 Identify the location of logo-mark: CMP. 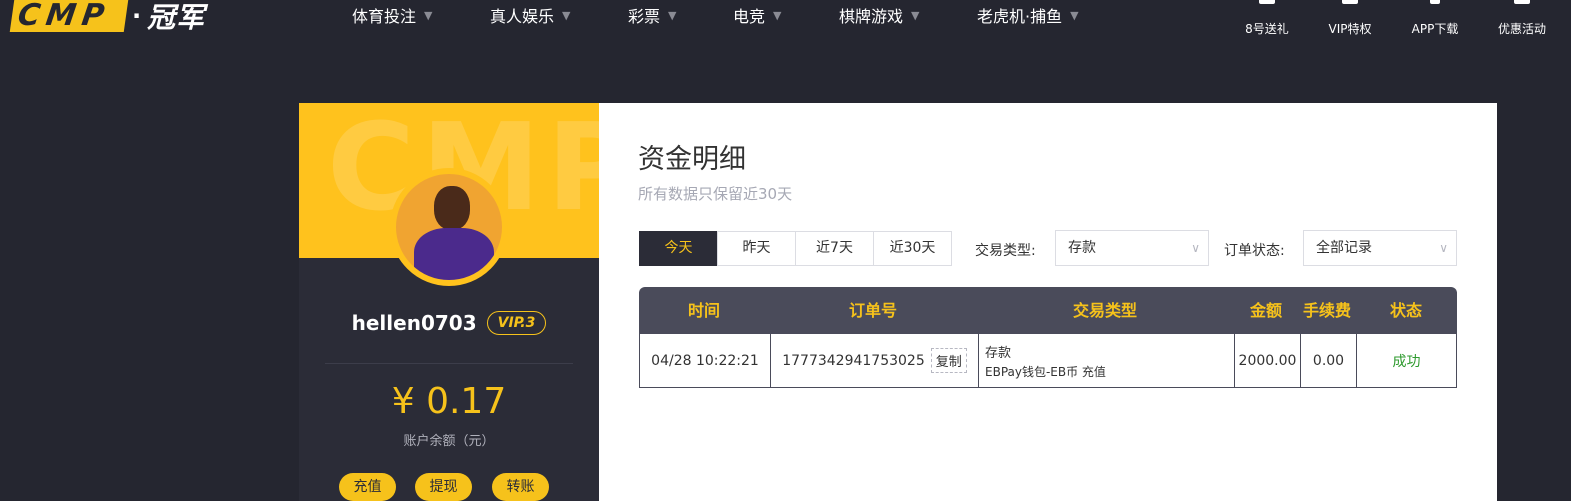
(69, 16).